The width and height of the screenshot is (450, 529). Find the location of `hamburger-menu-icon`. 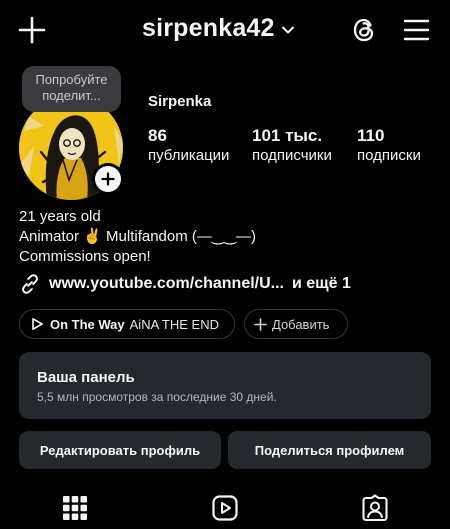

hamburger-menu-icon is located at coordinates (416, 30).